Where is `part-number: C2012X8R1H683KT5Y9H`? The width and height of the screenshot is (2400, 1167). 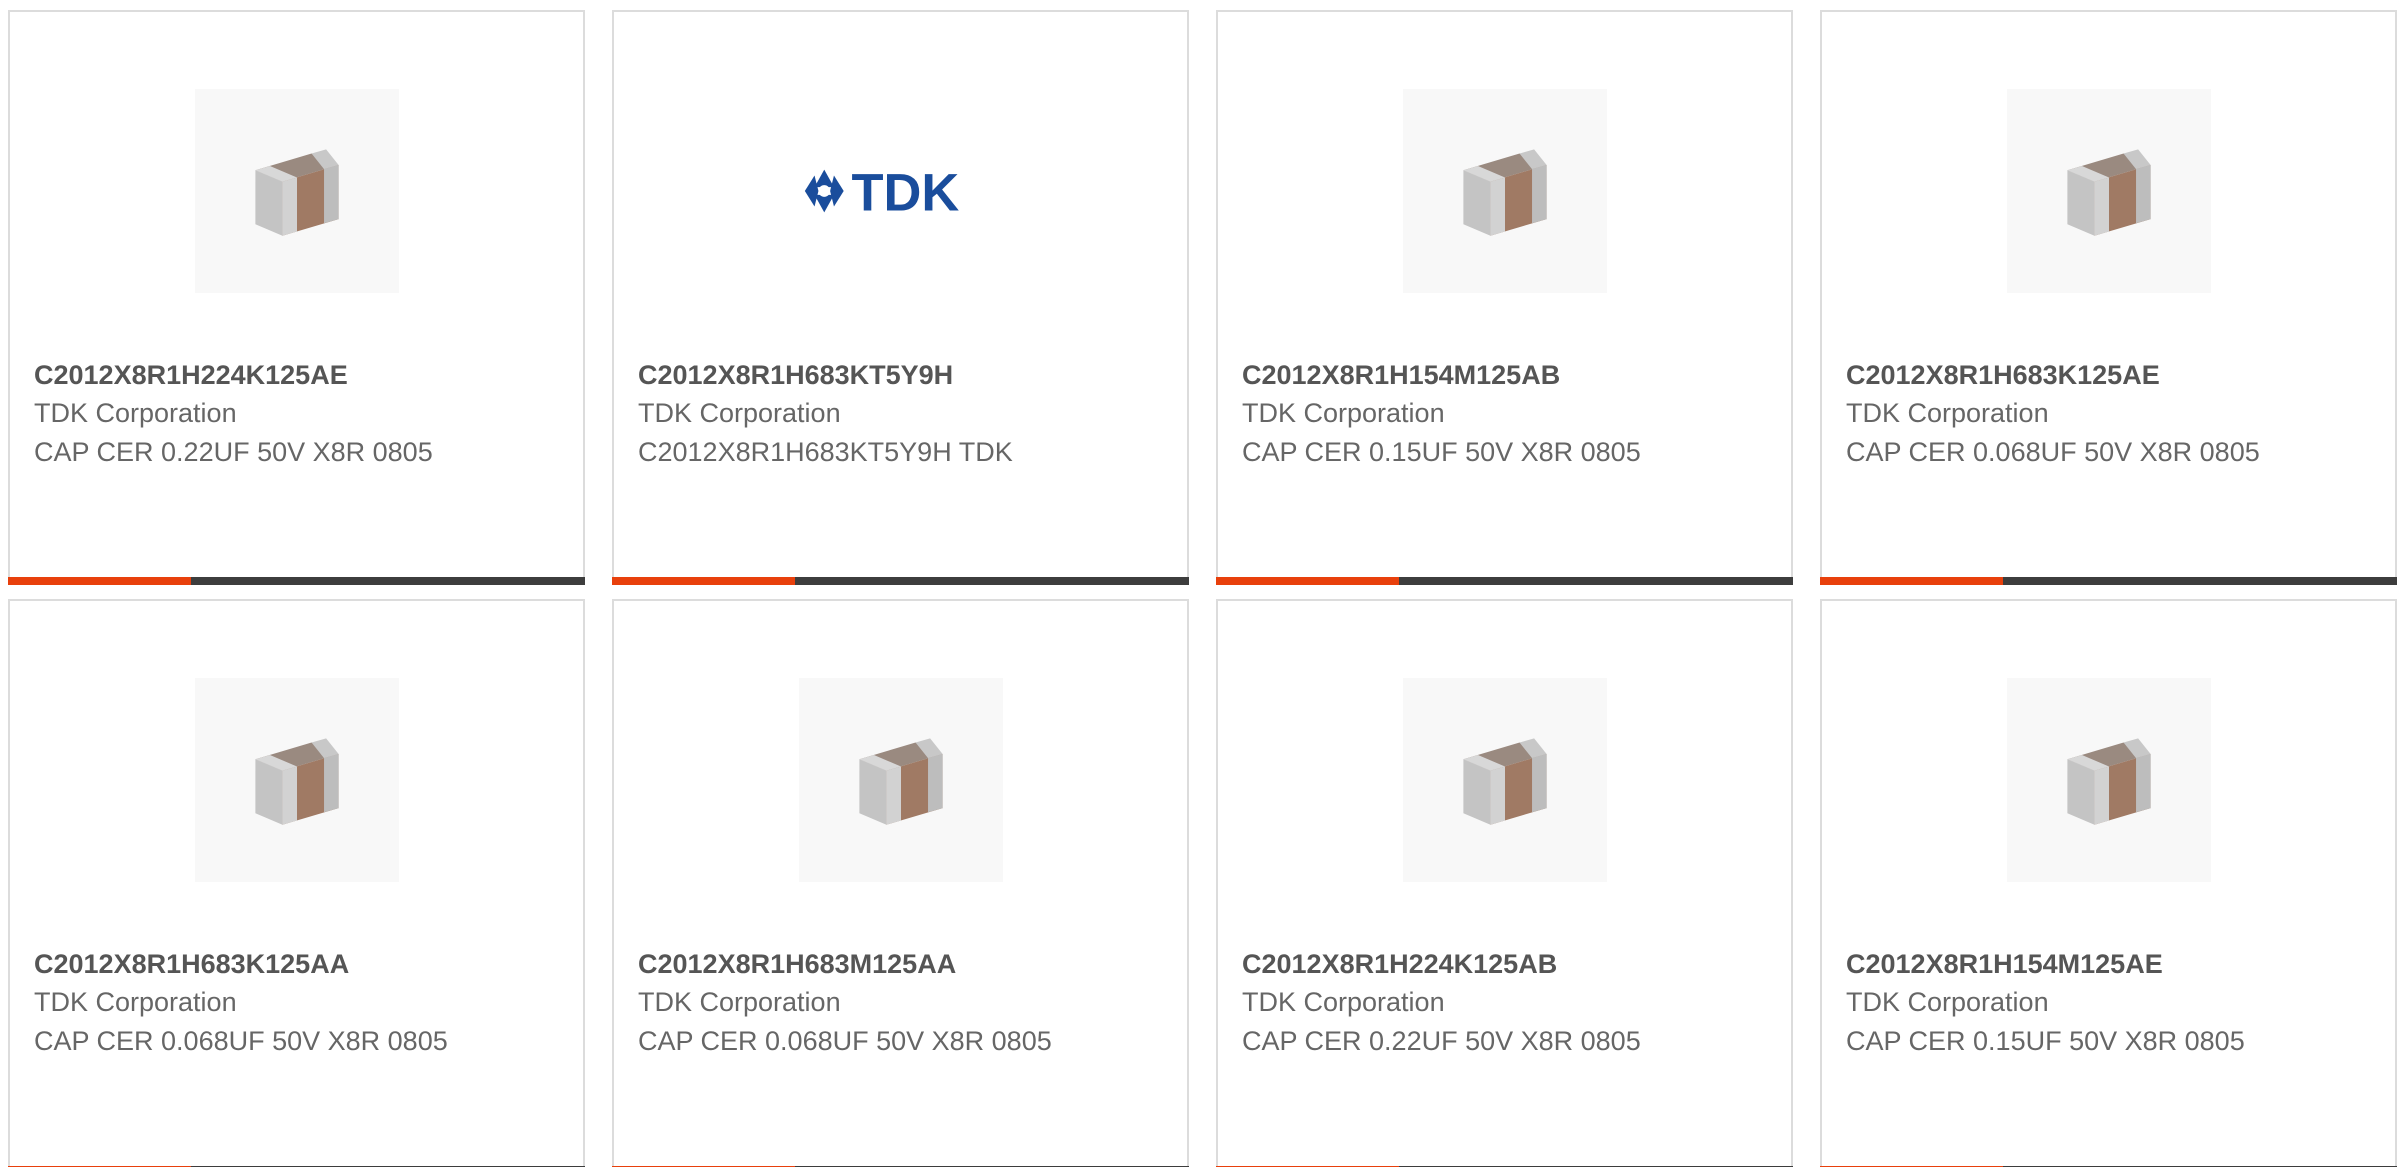
part-number: C2012X8R1H683KT5Y9H is located at coordinates (795, 375).